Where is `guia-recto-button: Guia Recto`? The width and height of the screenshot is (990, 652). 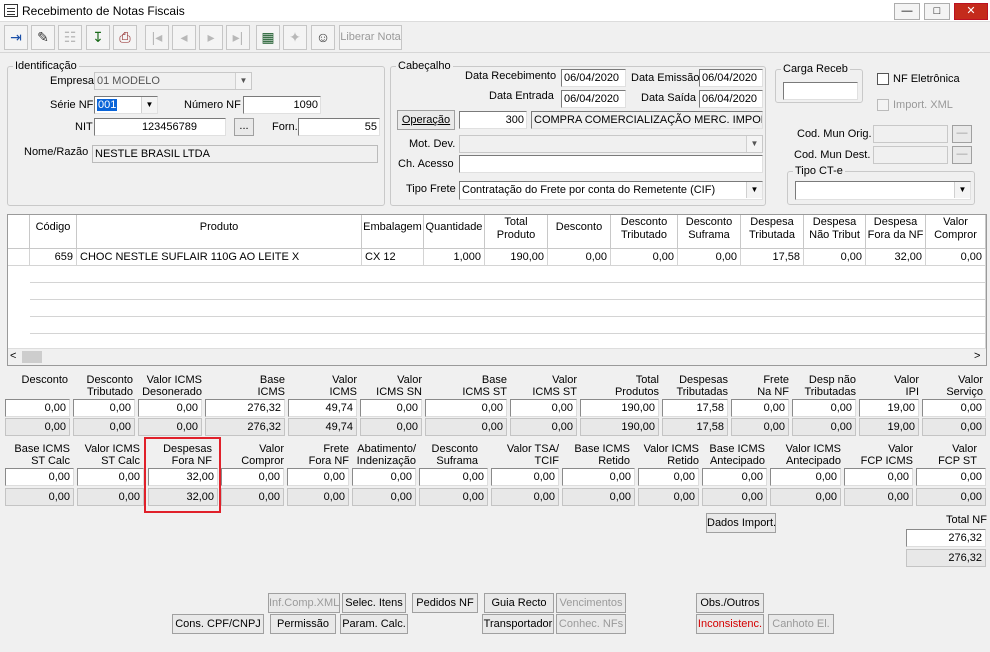 guia-recto-button: Guia Recto is located at coordinates (519, 603).